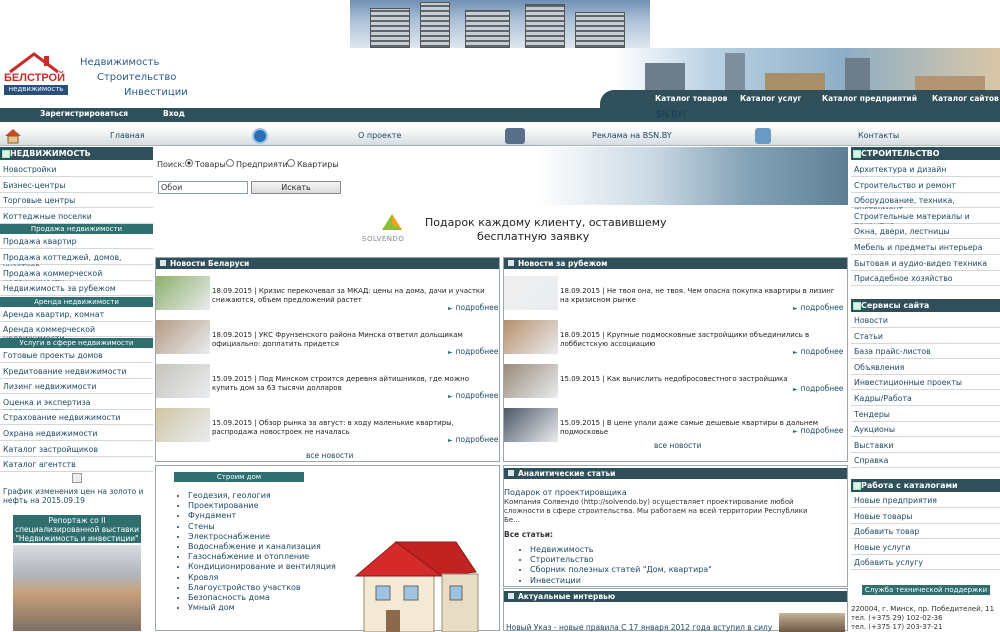  What do you see at coordinates (925, 352) in the screenshot?
I see `service-item: База прайс-листов` at bounding box center [925, 352].